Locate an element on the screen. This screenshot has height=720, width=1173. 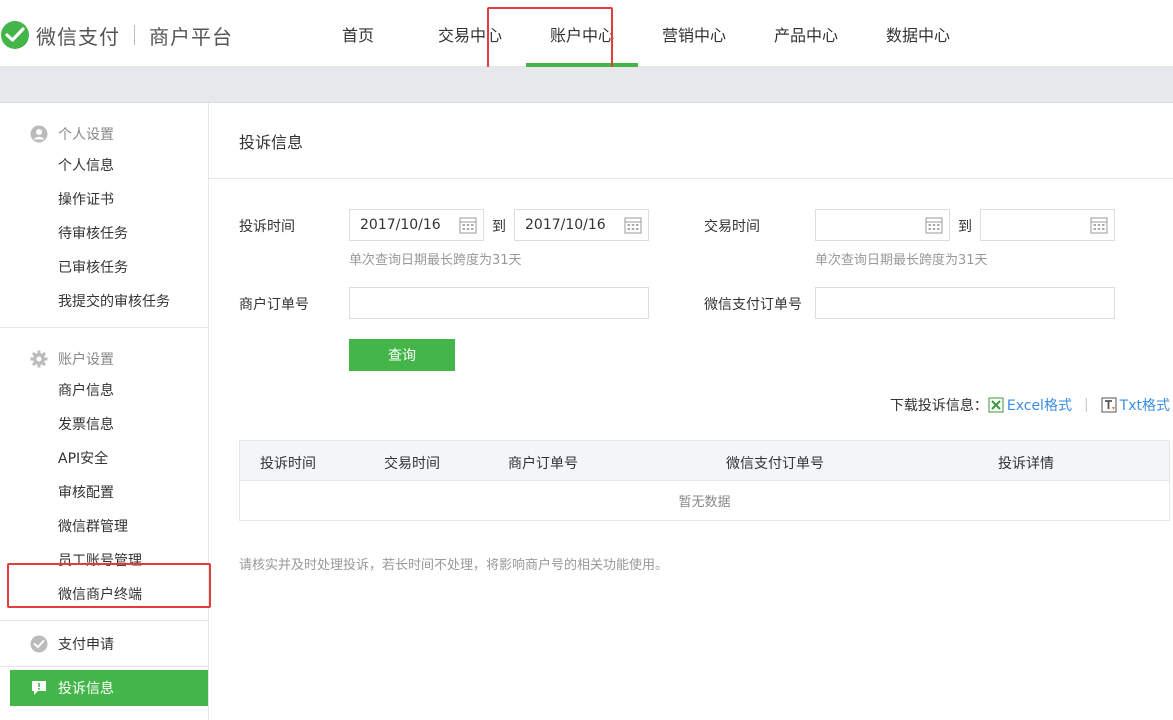
top-header: 微信支付 商户平台 首页 交易中心 账户中心 营销中心 产品中心 数据中心 is located at coordinates (586, 33).